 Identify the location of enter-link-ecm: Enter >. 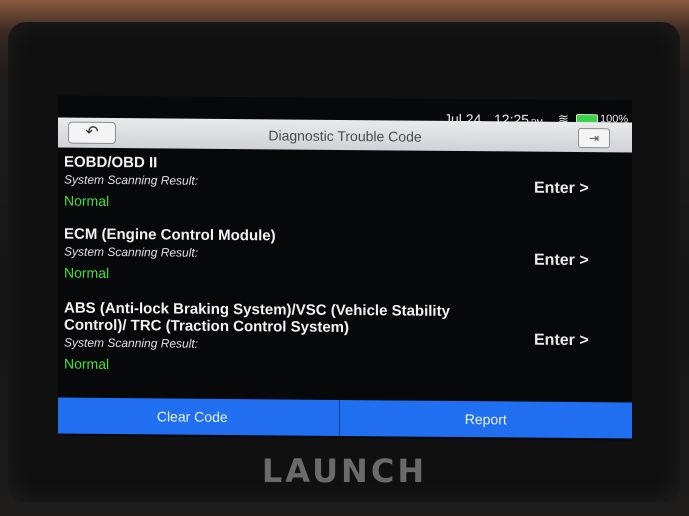
(561, 261).